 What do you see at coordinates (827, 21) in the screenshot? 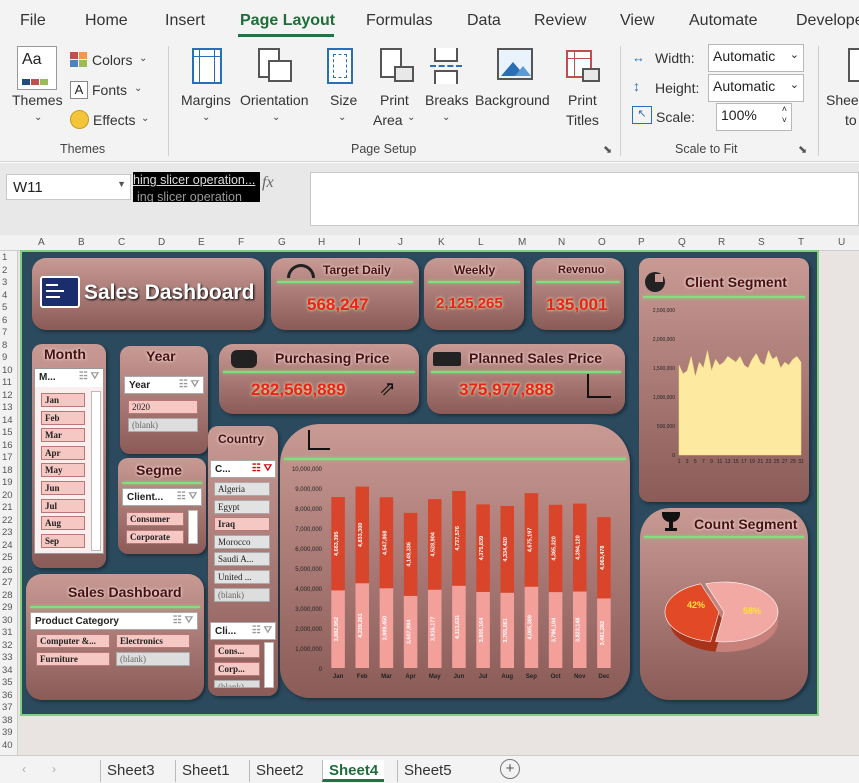
I see `tab-developer: Develope` at bounding box center [827, 21].